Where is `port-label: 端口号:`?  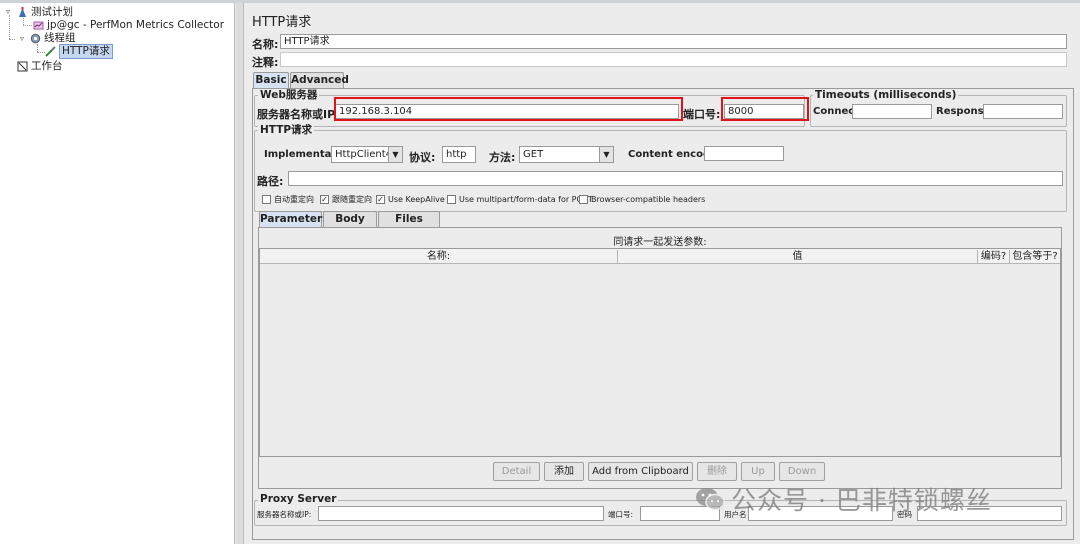 port-label: 端口号: is located at coordinates (702, 114).